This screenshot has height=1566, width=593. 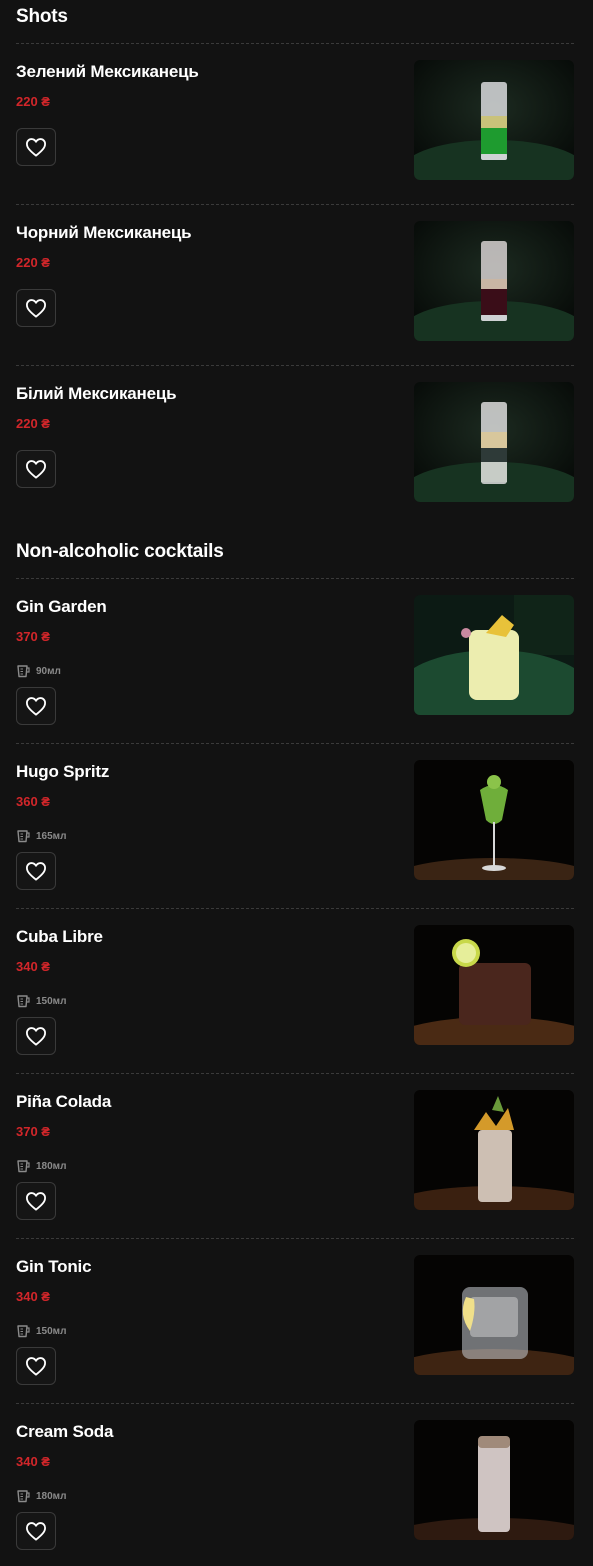 I want to click on section-title-non-alcoholic: Non-alcoholic cocktails, so click(x=120, y=551).